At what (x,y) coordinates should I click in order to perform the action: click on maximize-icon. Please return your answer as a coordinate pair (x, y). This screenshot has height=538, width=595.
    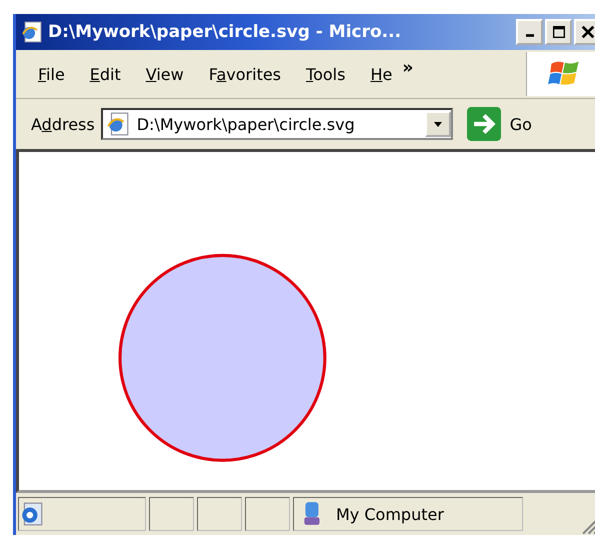
    Looking at the image, I should click on (558, 32).